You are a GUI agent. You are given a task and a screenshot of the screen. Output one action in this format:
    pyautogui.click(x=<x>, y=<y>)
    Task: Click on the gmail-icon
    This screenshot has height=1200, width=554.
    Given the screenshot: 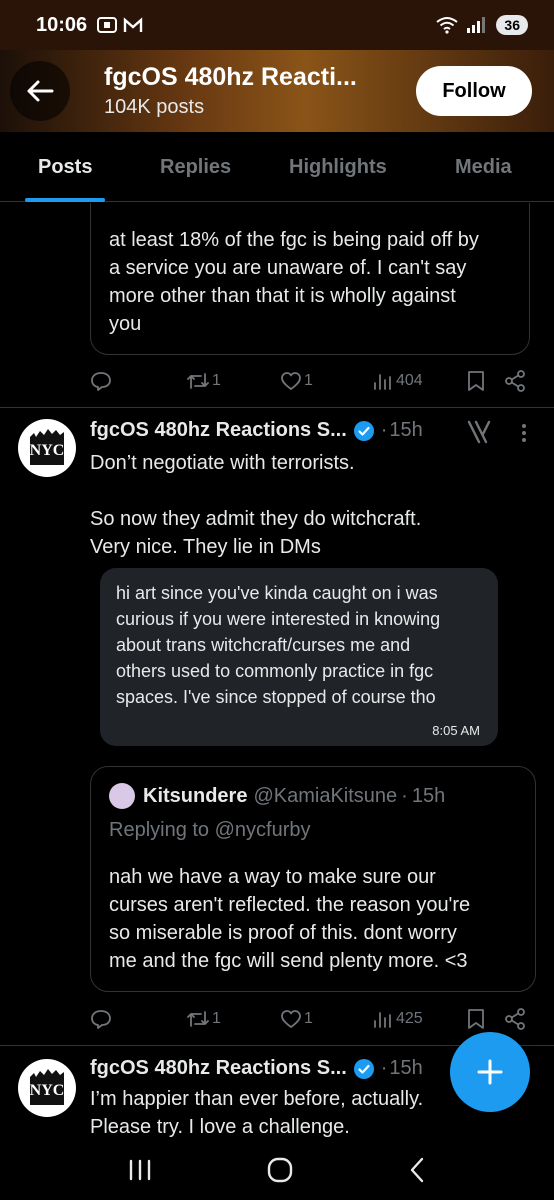 What is the action you would take?
    pyautogui.click(x=133, y=24)
    